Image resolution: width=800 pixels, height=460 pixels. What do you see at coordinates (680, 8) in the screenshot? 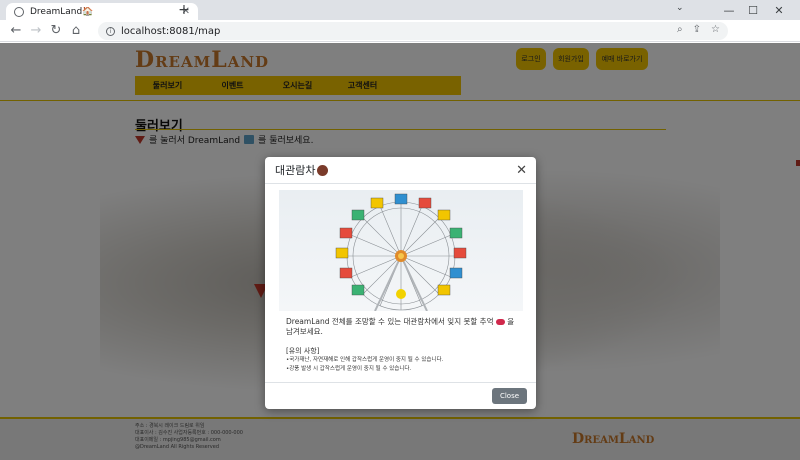
I see `tab-search-icon: ⌄` at bounding box center [680, 8].